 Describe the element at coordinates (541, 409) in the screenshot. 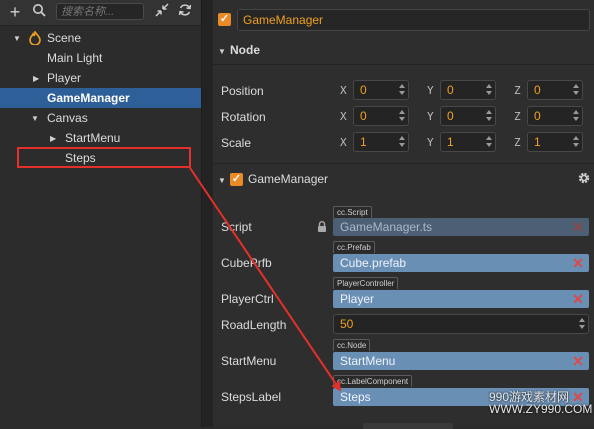

I see `watermark-url: WWW.ZY990.COM` at that location.